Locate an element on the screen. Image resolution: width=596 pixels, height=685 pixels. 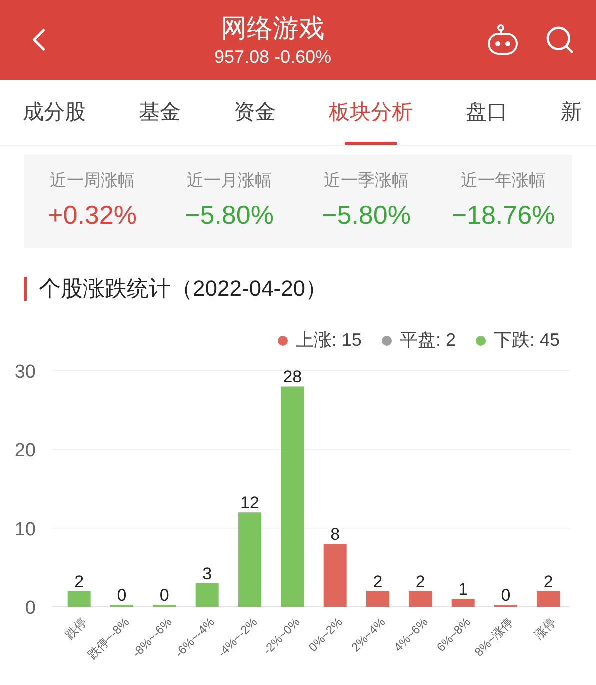
robot-button is located at coordinates (503, 40).